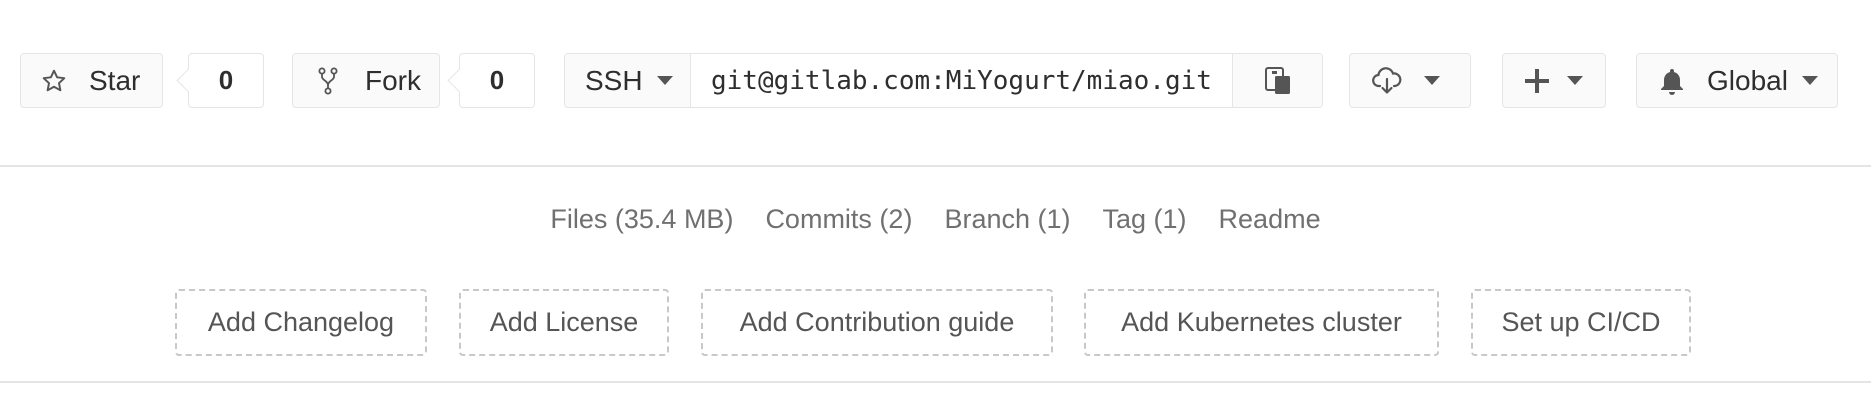  Describe the element at coordinates (1672, 81) in the screenshot. I see `bell-icon` at that location.